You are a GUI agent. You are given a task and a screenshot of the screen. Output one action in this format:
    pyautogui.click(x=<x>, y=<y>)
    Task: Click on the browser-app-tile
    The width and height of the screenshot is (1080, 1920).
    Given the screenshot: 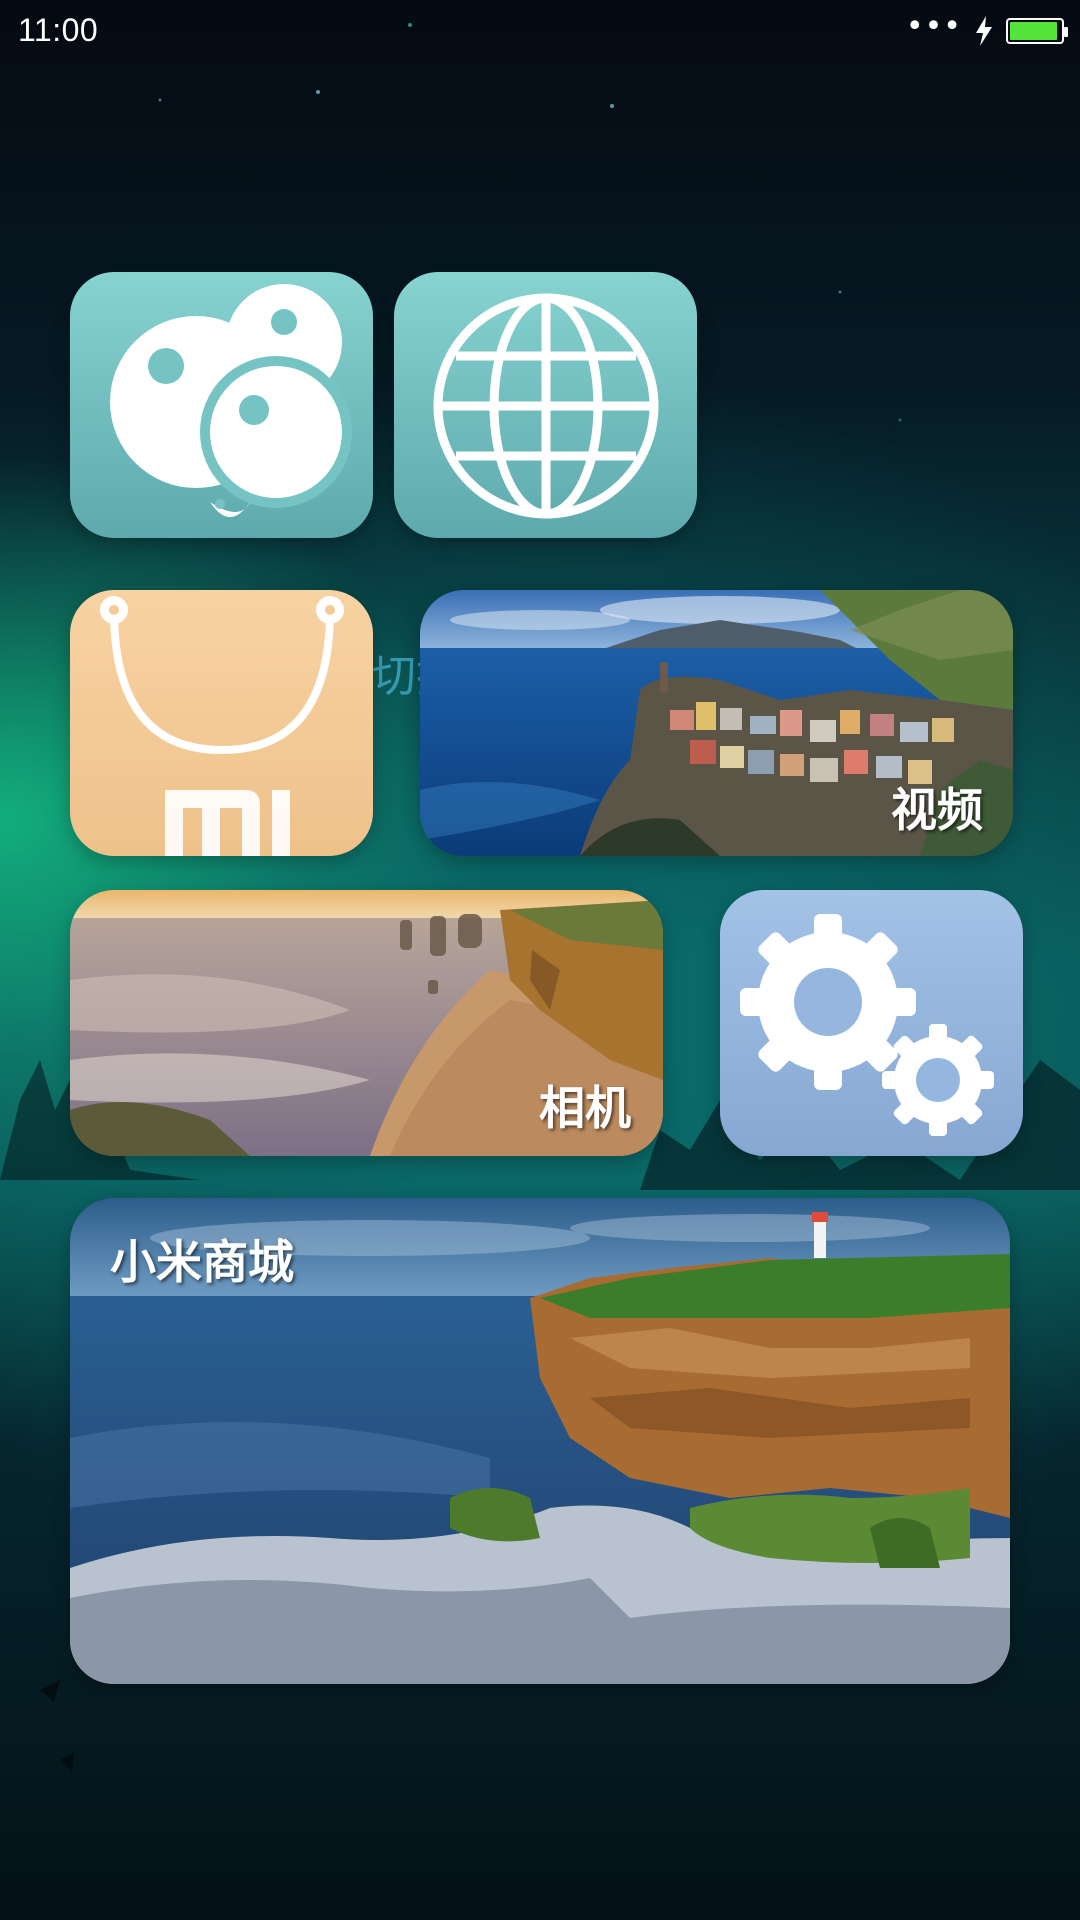 What is the action you would take?
    pyautogui.click(x=545, y=405)
    